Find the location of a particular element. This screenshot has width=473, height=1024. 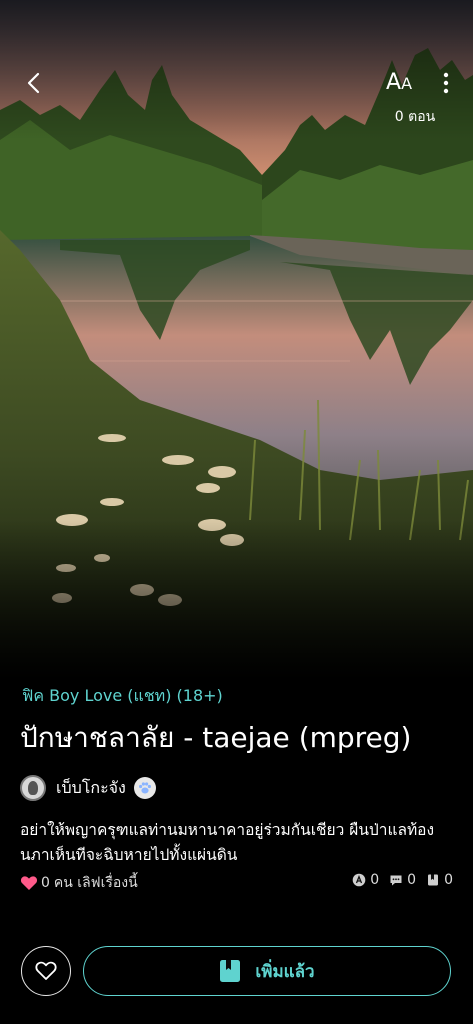

comment-badge-icon is located at coordinates (359, 880).